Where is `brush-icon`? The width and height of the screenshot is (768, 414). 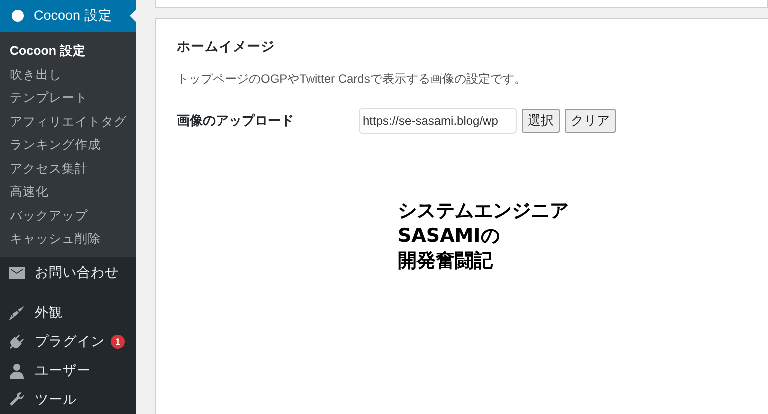 brush-icon is located at coordinates (17, 313).